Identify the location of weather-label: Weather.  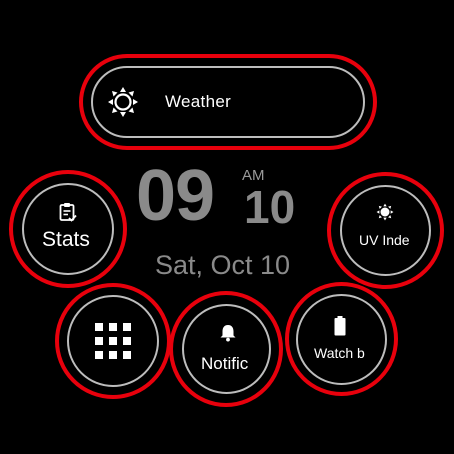
(198, 101).